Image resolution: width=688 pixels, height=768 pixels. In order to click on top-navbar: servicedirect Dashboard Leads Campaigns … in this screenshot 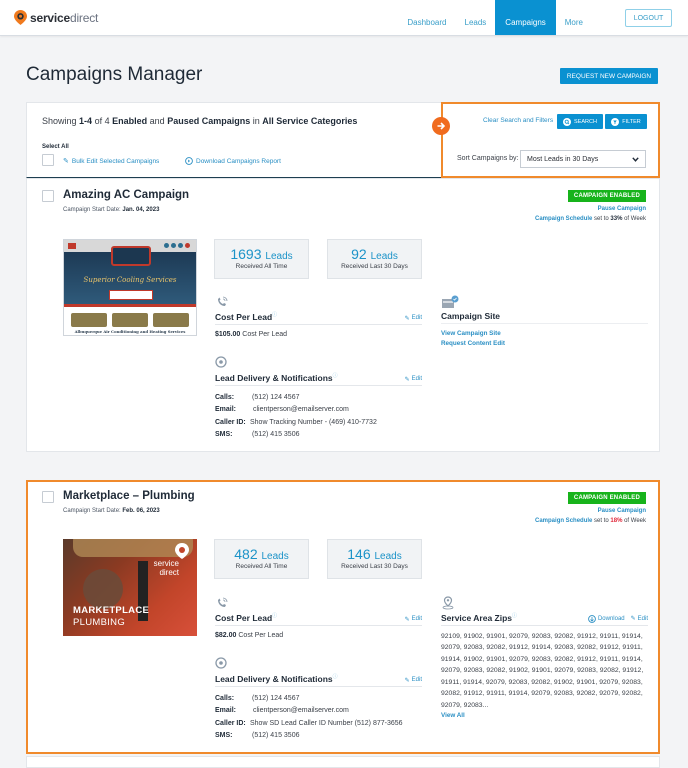, I will do `click(344, 18)`.